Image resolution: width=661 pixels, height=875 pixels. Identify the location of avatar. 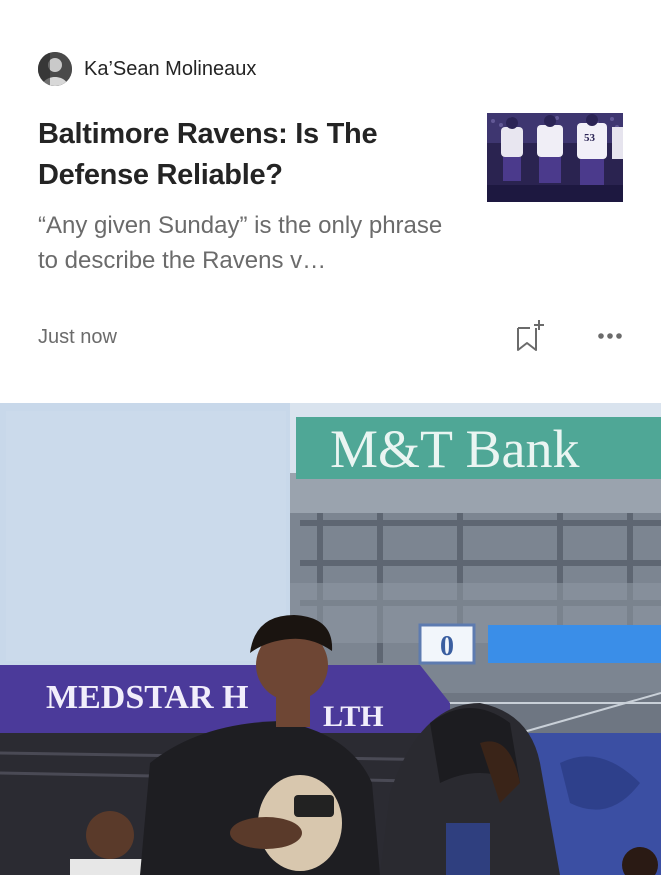
(55, 69).